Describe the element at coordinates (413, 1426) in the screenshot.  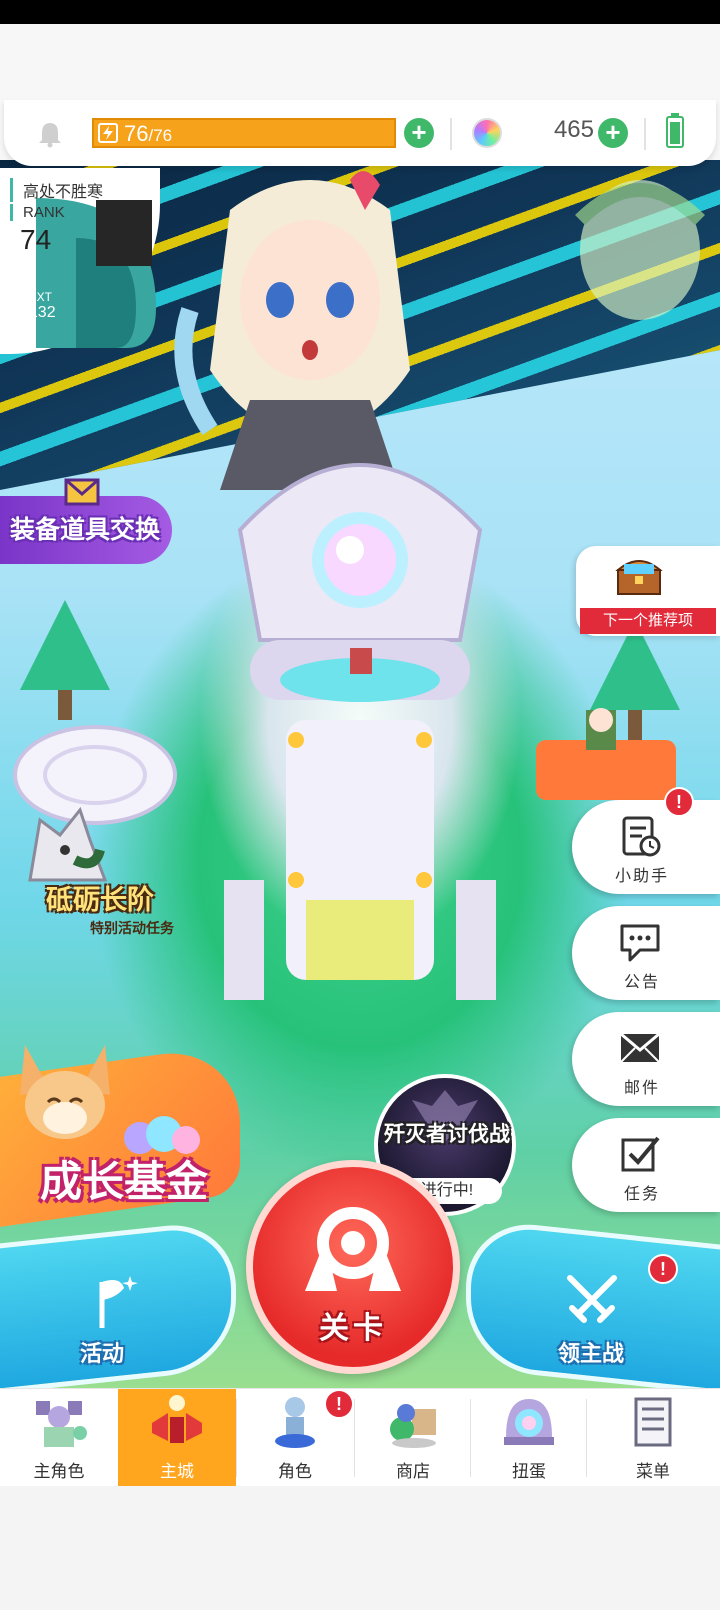
I see `shop-icon` at that location.